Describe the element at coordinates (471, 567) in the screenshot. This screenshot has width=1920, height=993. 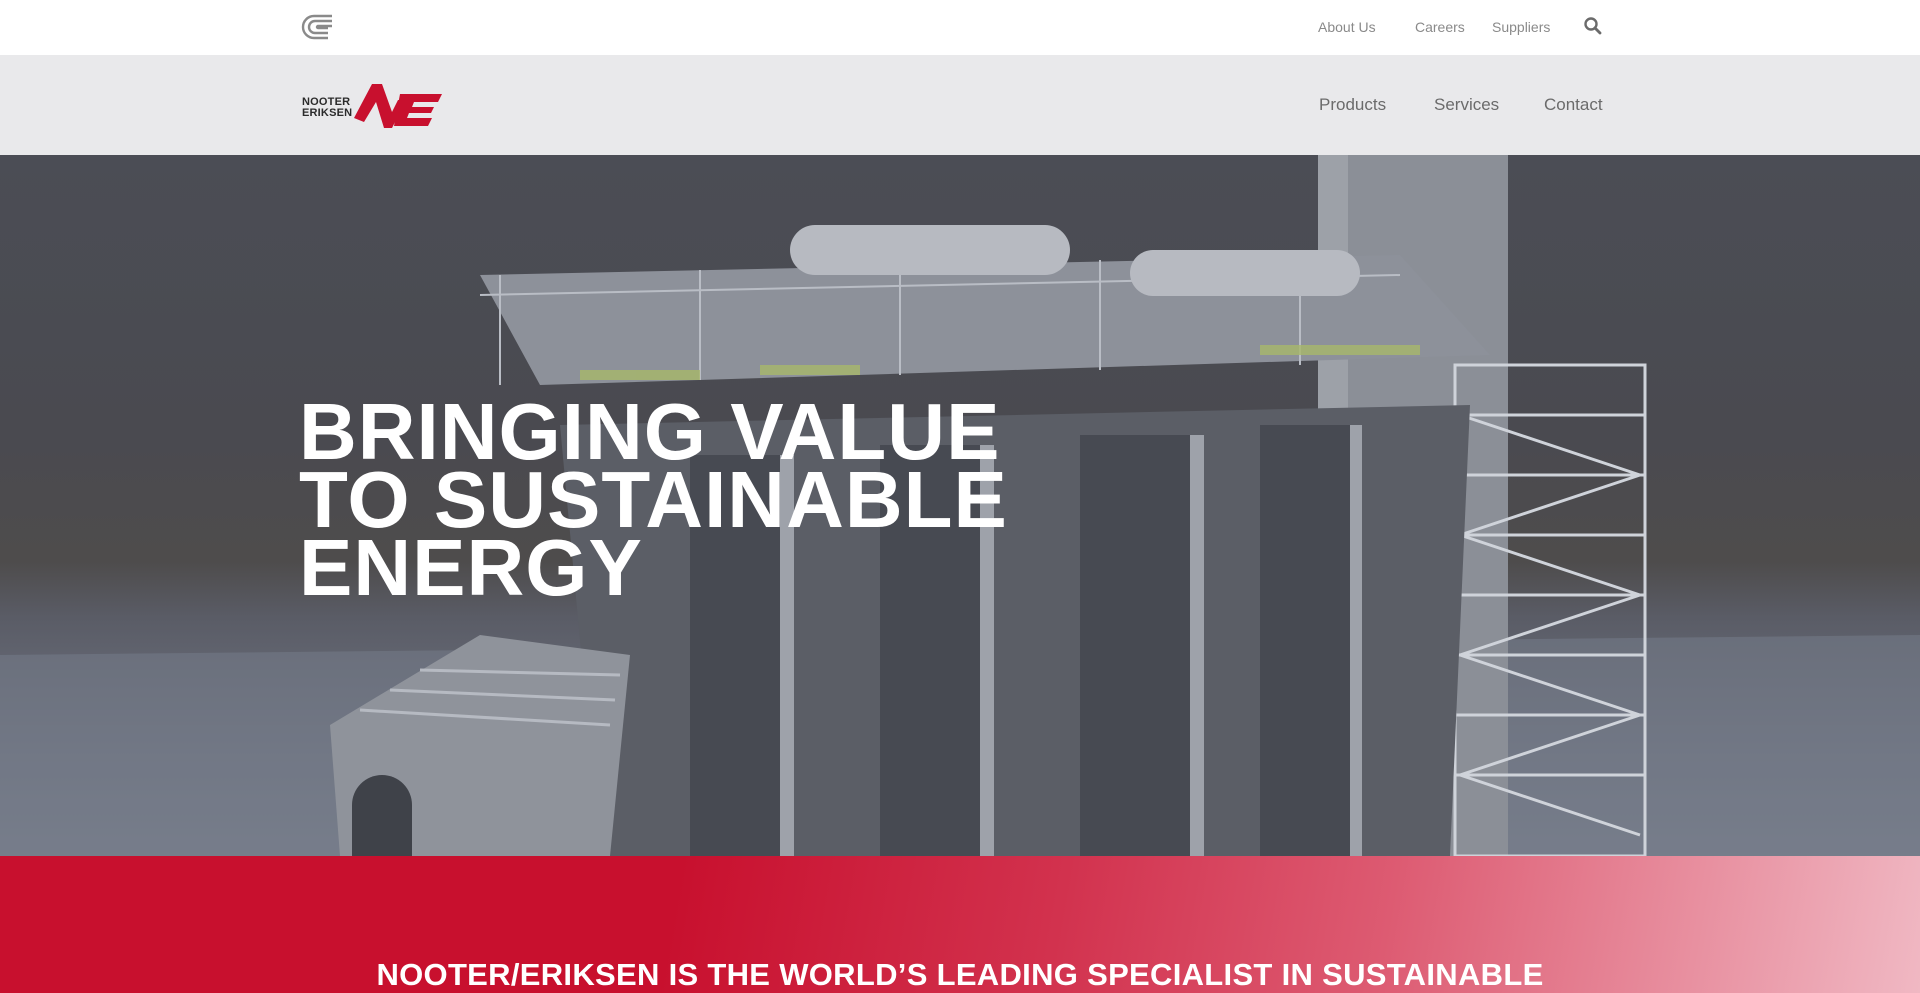
I see `hero-title-line: ENERGY` at that location.